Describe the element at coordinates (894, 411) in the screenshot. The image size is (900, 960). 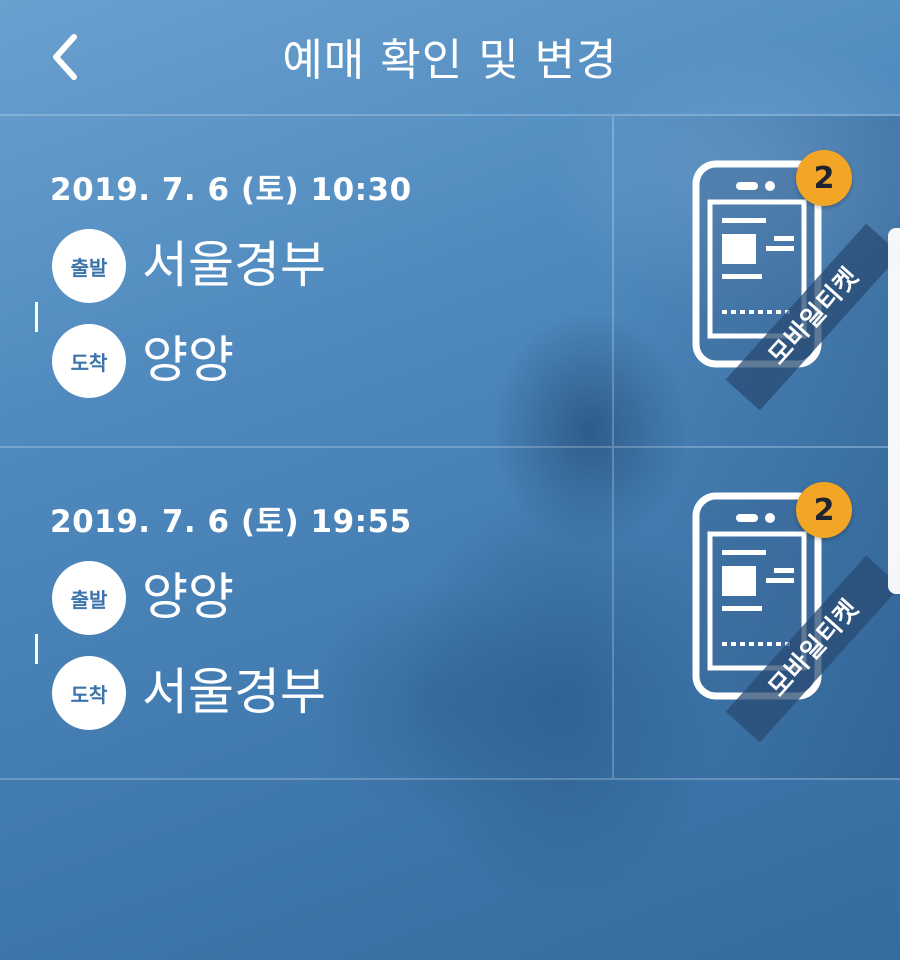
I see `side-scroll-handle` at that location.